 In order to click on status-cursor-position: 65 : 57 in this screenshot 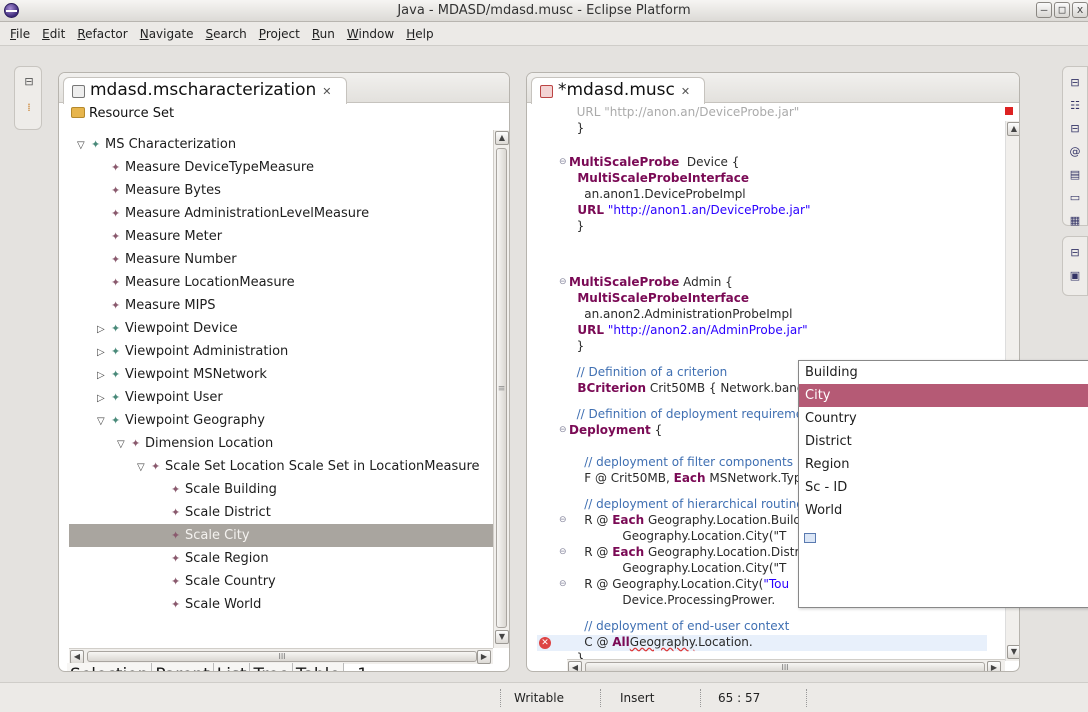, I will do `click(739, 698)`.